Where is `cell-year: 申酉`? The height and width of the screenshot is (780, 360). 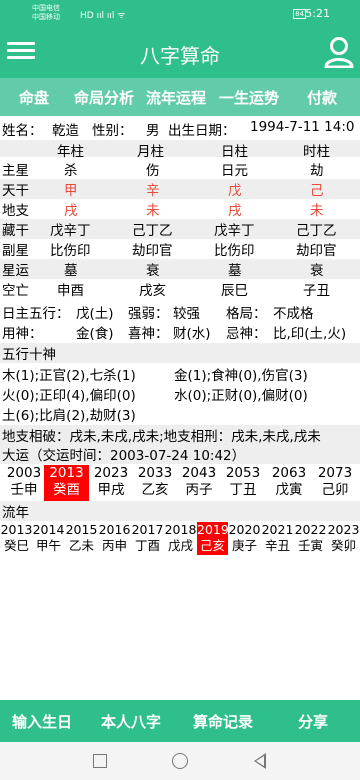 cell-year: 申酉 is located at coordinates (70, 291).